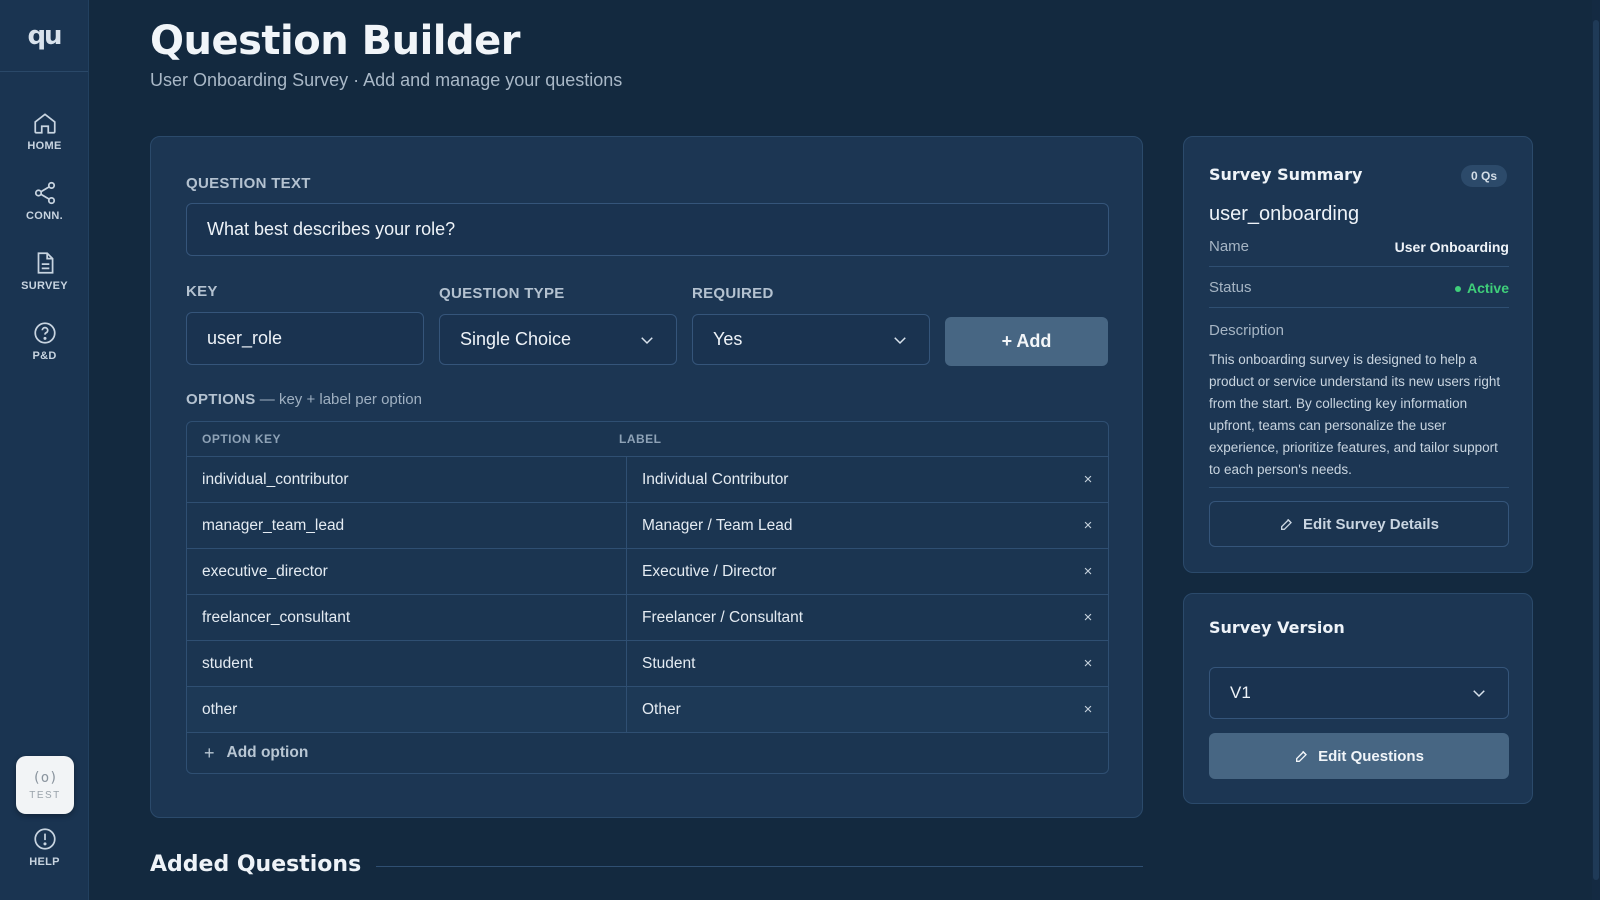 The width and height of the screenshot is (1600, 900). I want to click on test-button: (o) TEST, so click(45, 785).